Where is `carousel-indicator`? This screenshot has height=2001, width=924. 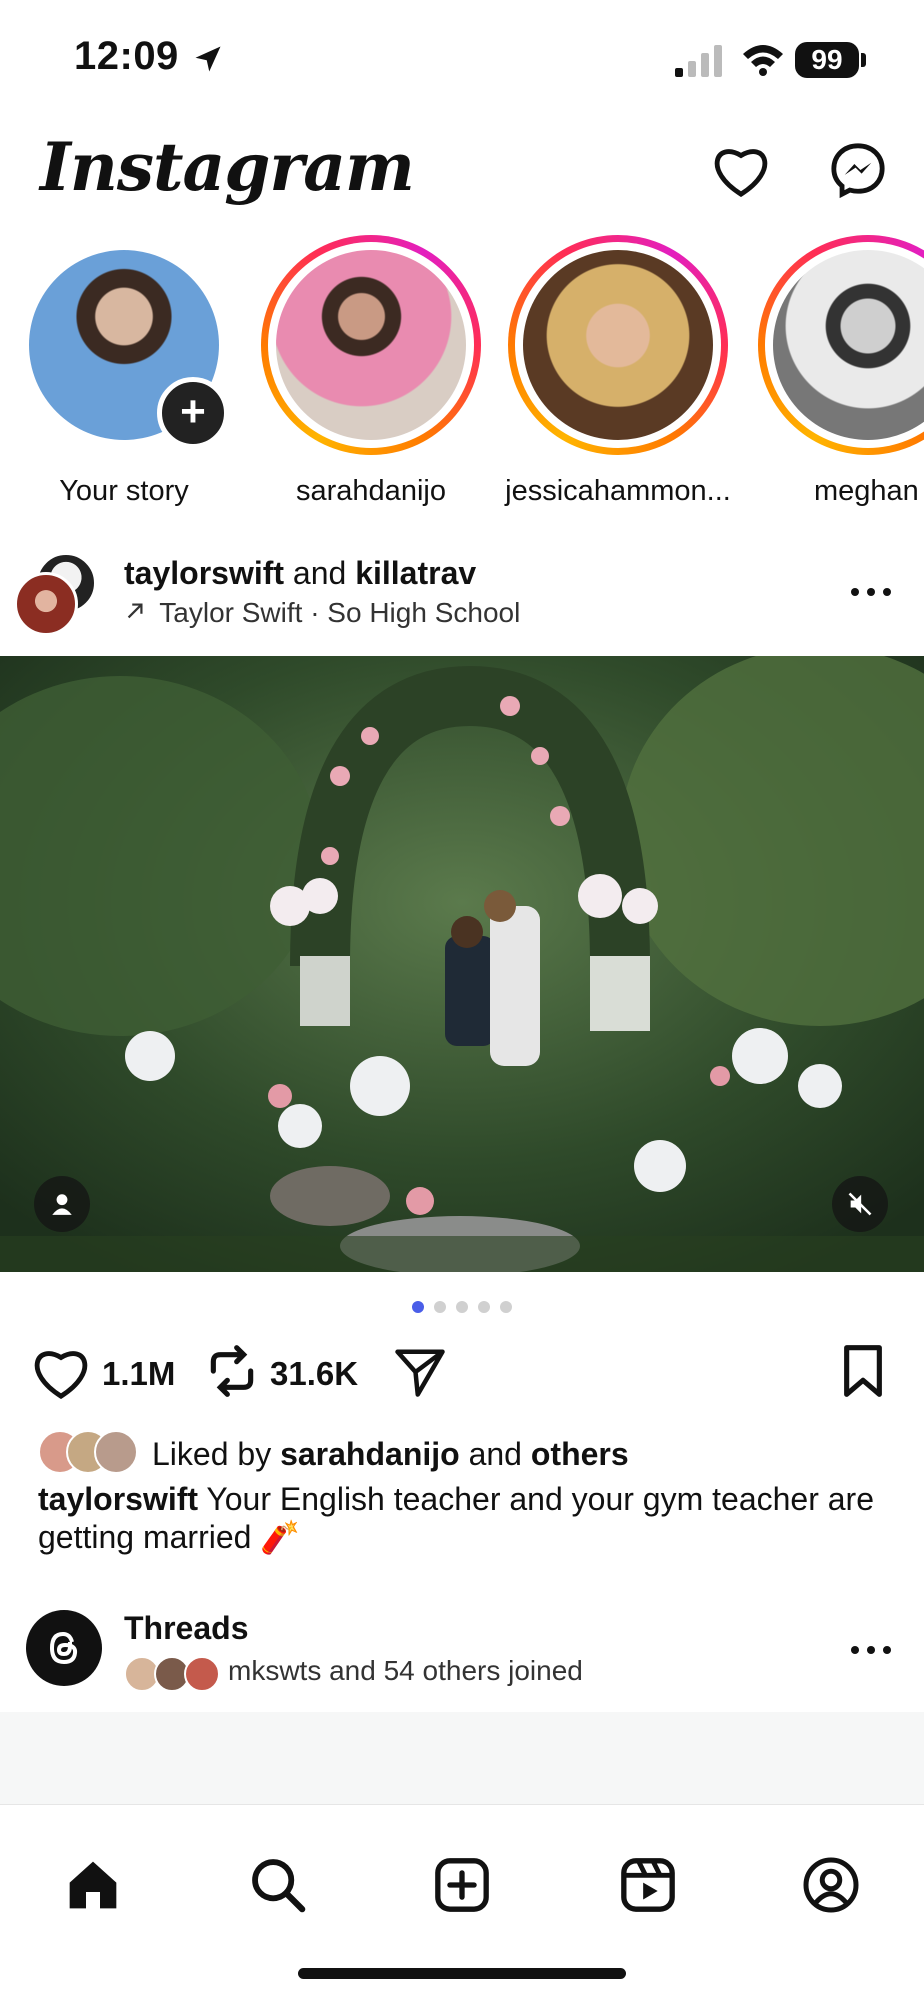 carousel-indicator is located at coordinates (462, 1309).